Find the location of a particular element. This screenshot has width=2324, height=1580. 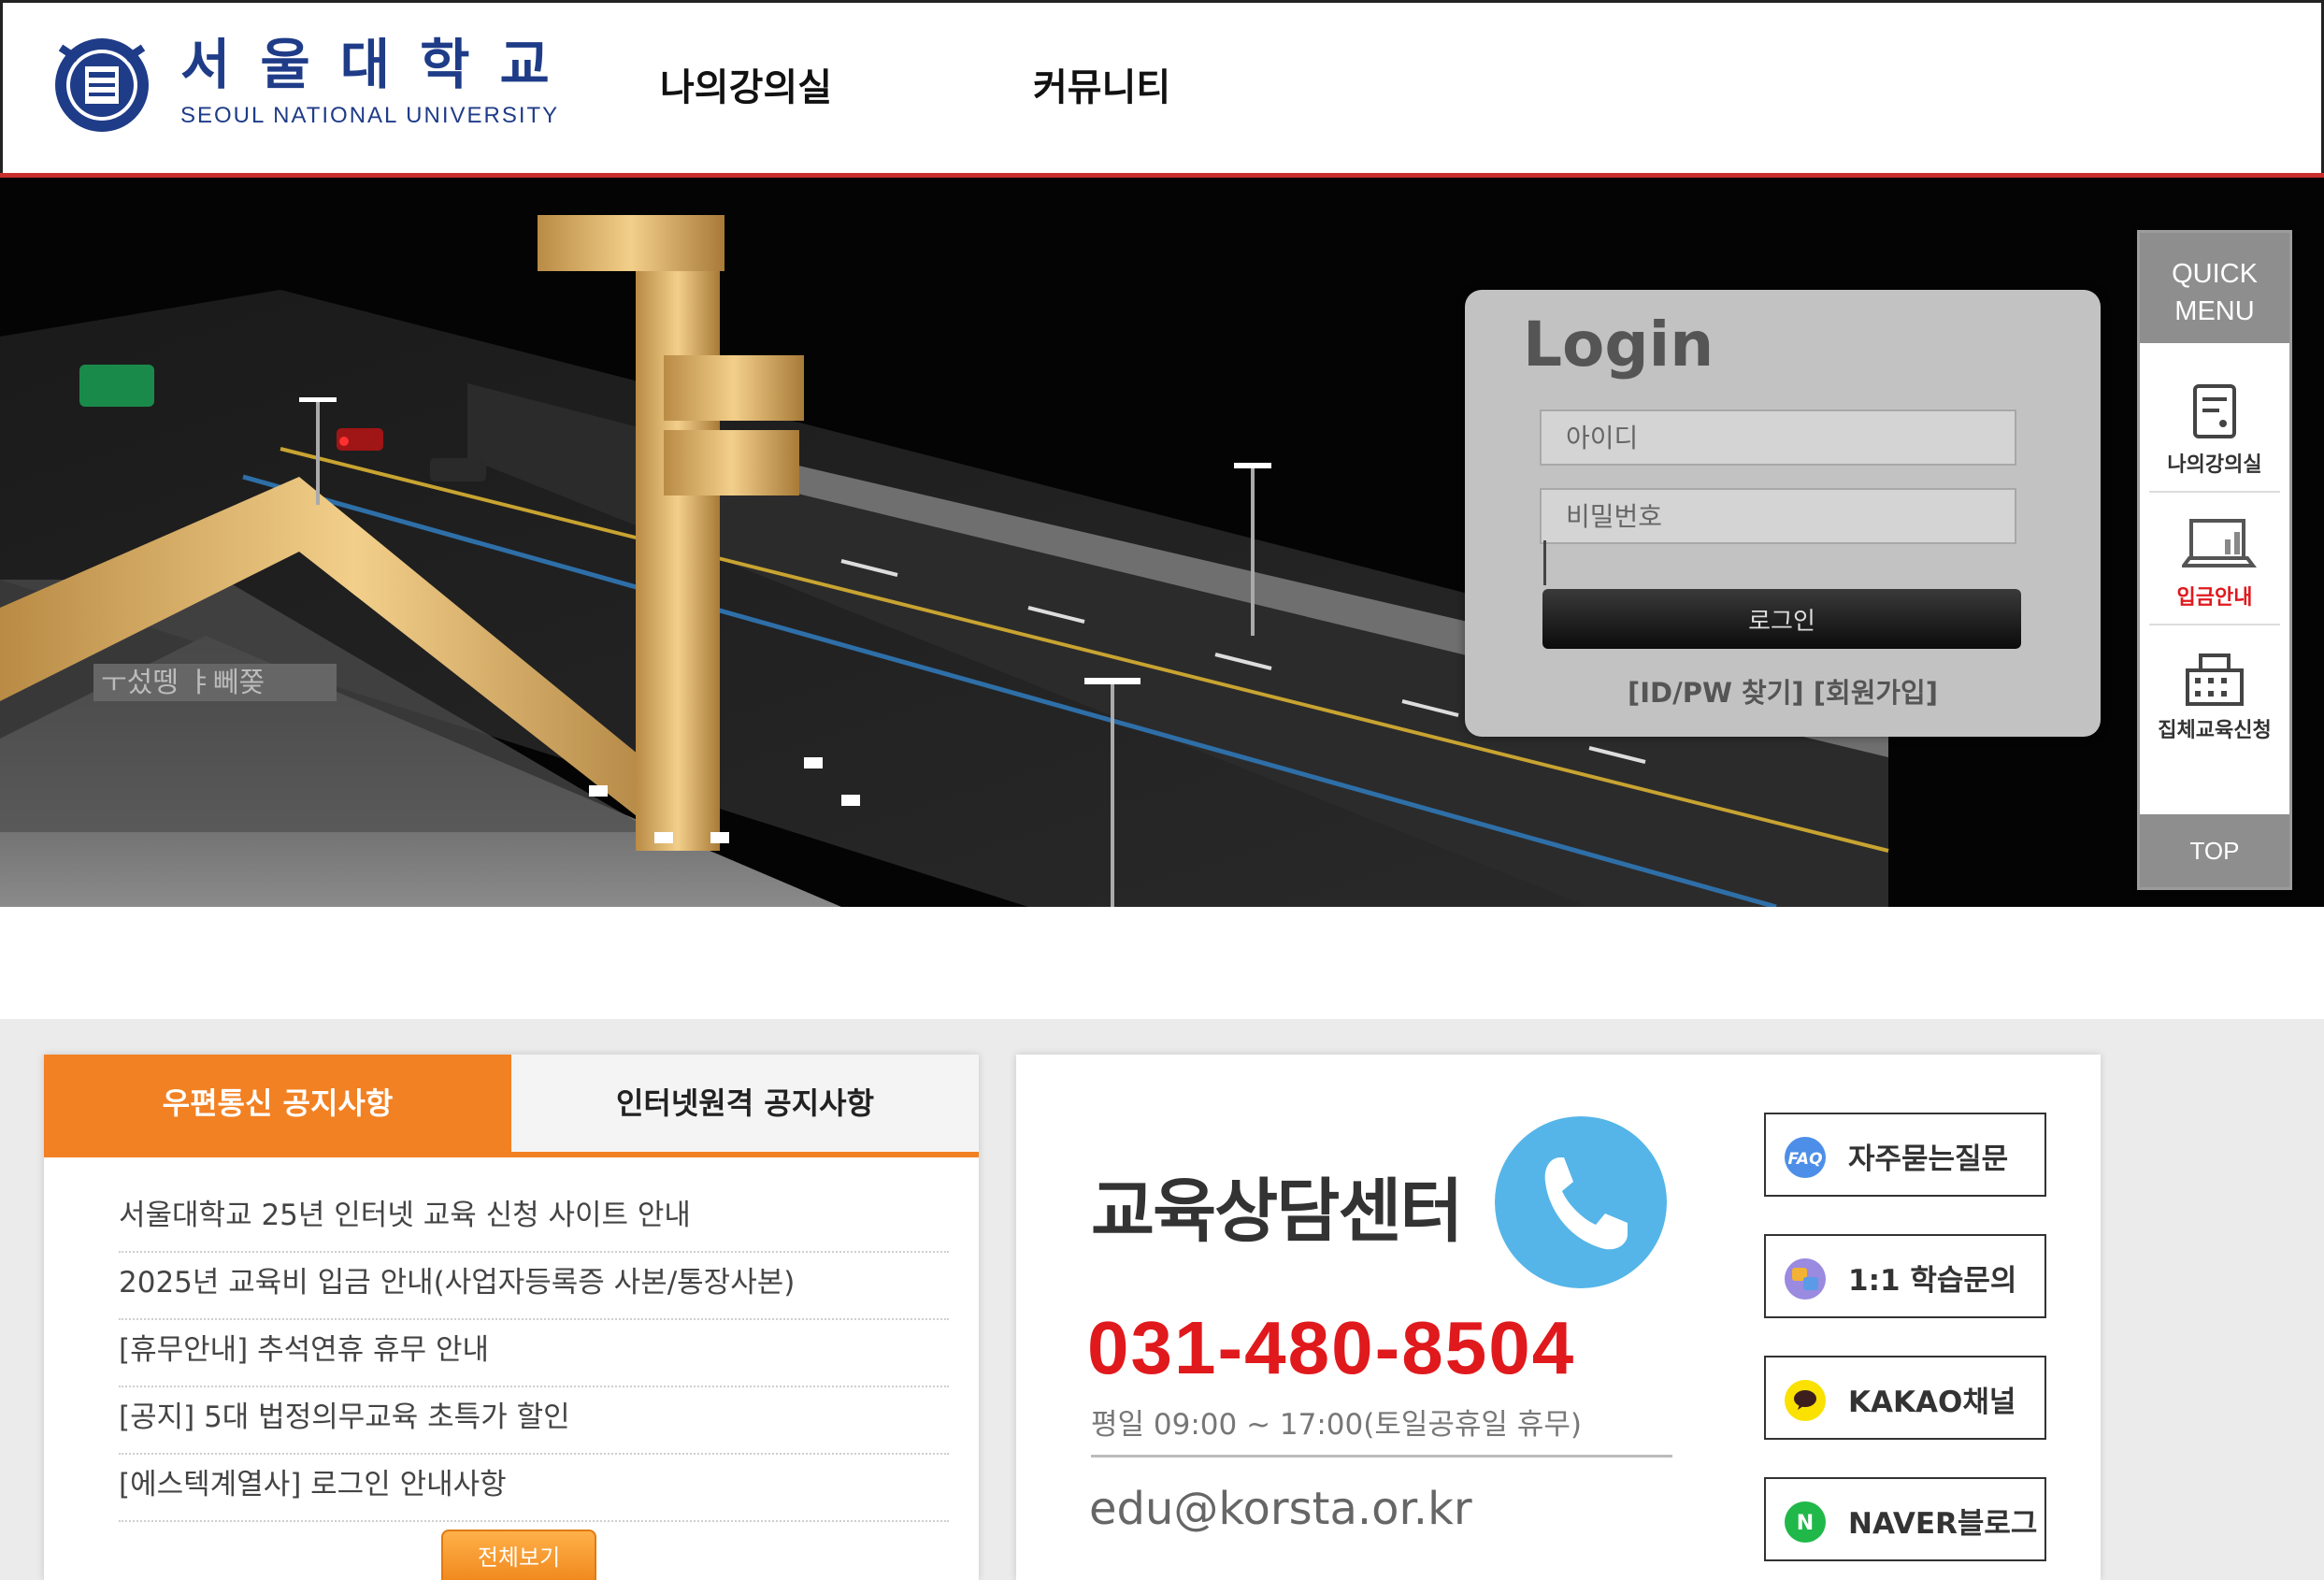

text-cursor is located at coordinates (1545, 562).